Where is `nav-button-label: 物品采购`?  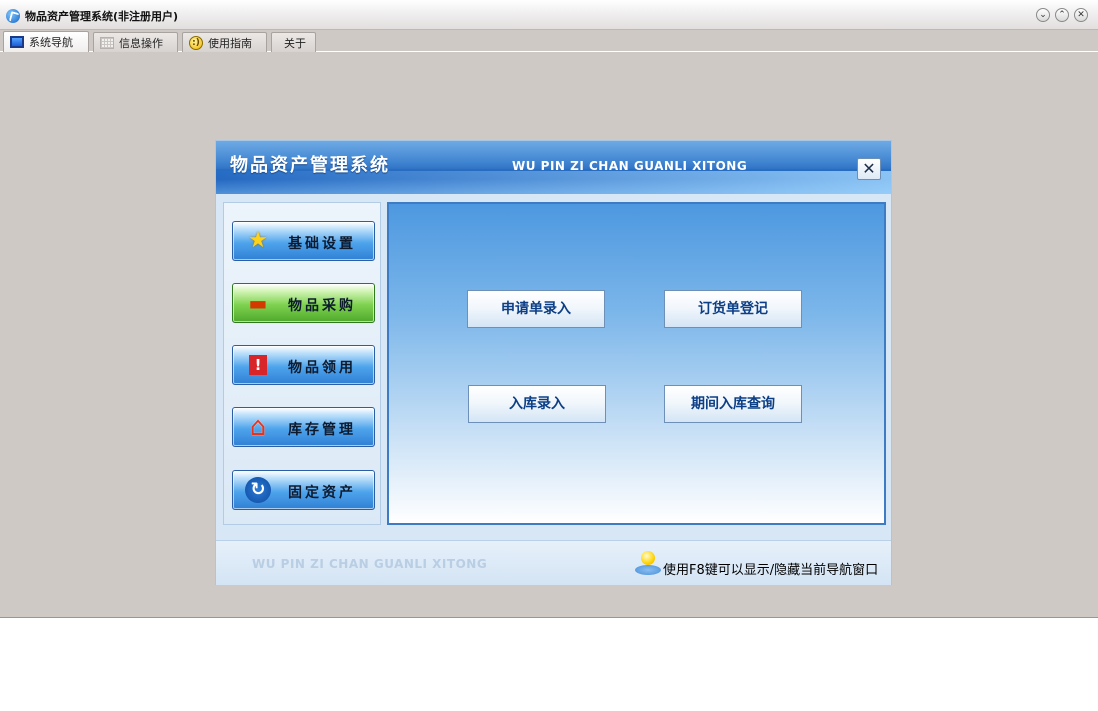 nav-button-label: 物品采购 is located at coordinates (322, 306).